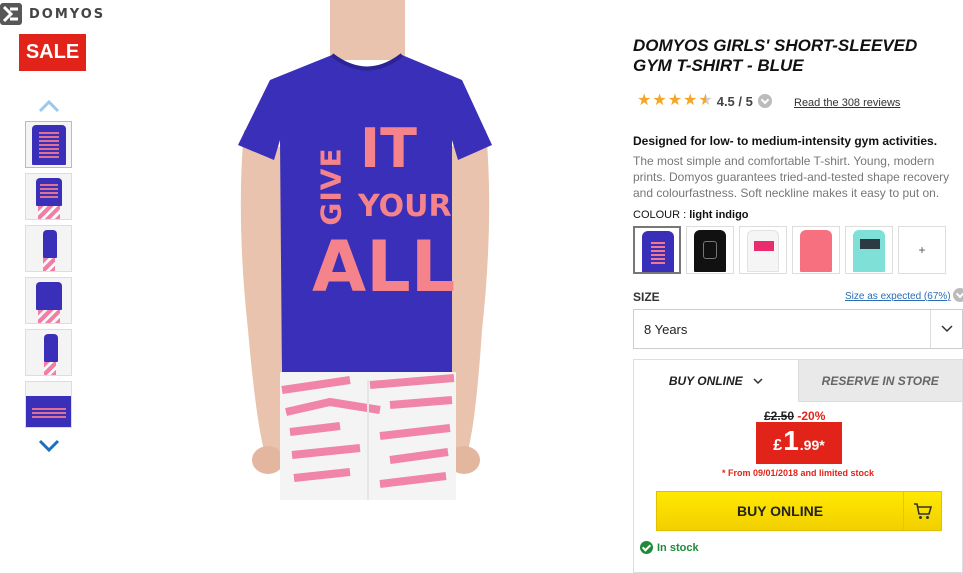 The image size is (963, 573). Describe the element at coordinates (763, 250) in the screenshot. I see `swatch-white` at that location.